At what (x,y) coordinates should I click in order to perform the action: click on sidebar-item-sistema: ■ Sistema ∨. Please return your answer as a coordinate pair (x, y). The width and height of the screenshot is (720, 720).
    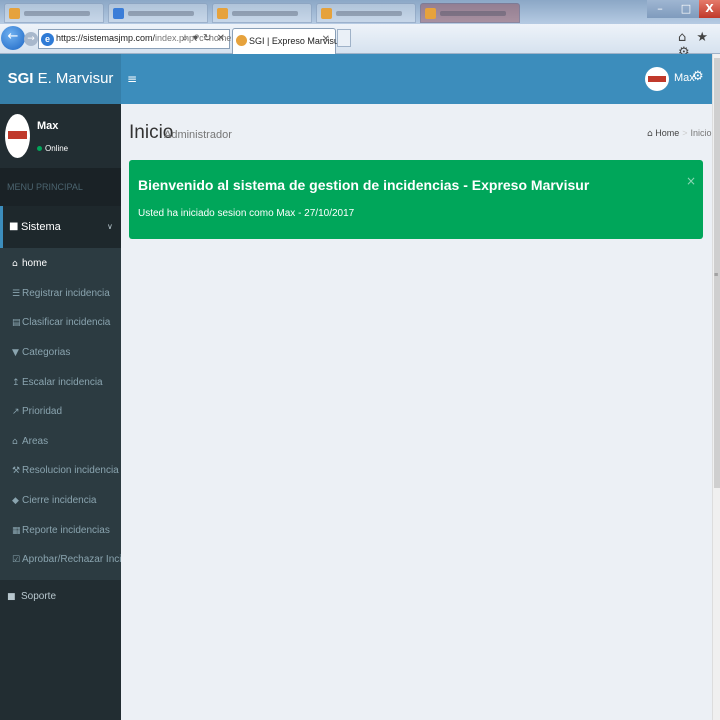
    Looking at the image, I should click on (60, 227).